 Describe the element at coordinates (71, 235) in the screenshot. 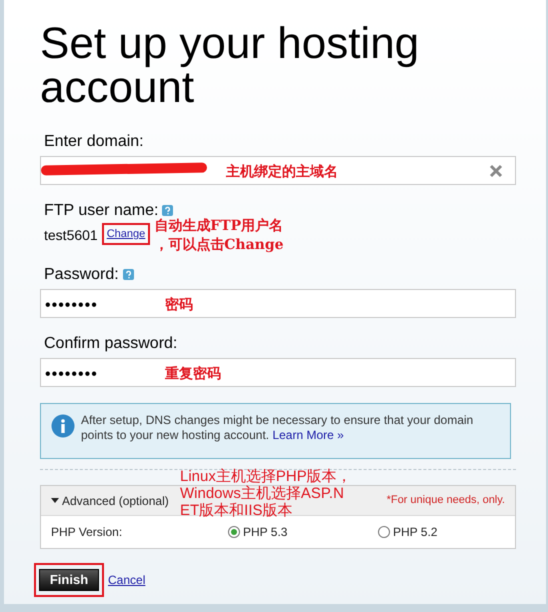

I see `username-text: test5601` at that location.